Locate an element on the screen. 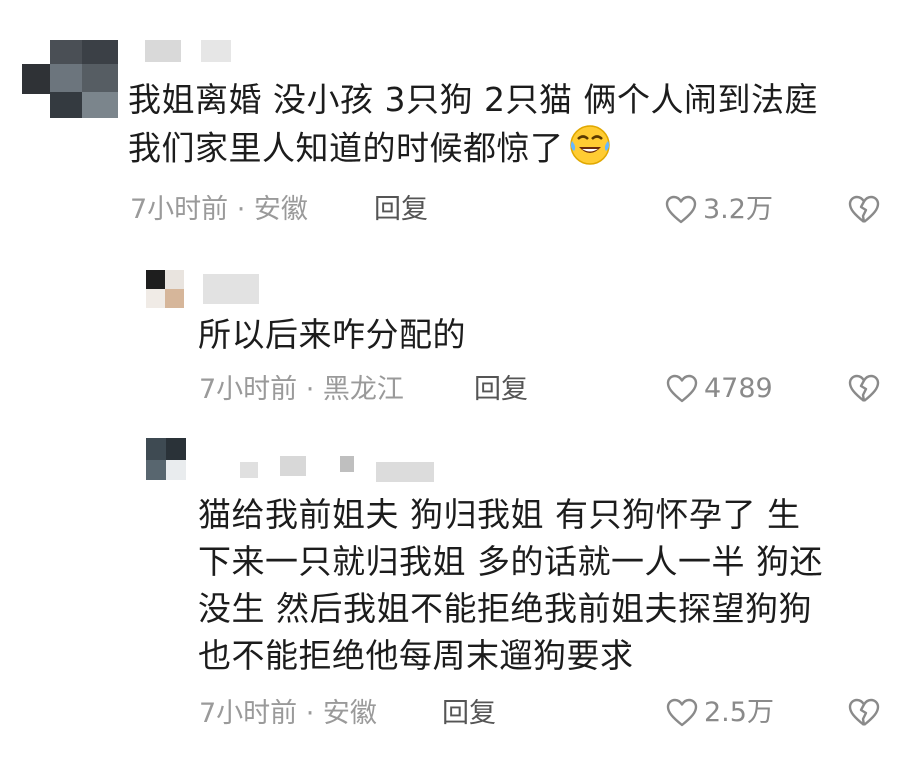 The image size is (901, 757). laughing-crying-emoji-icon is located at coordinates (590, 150).